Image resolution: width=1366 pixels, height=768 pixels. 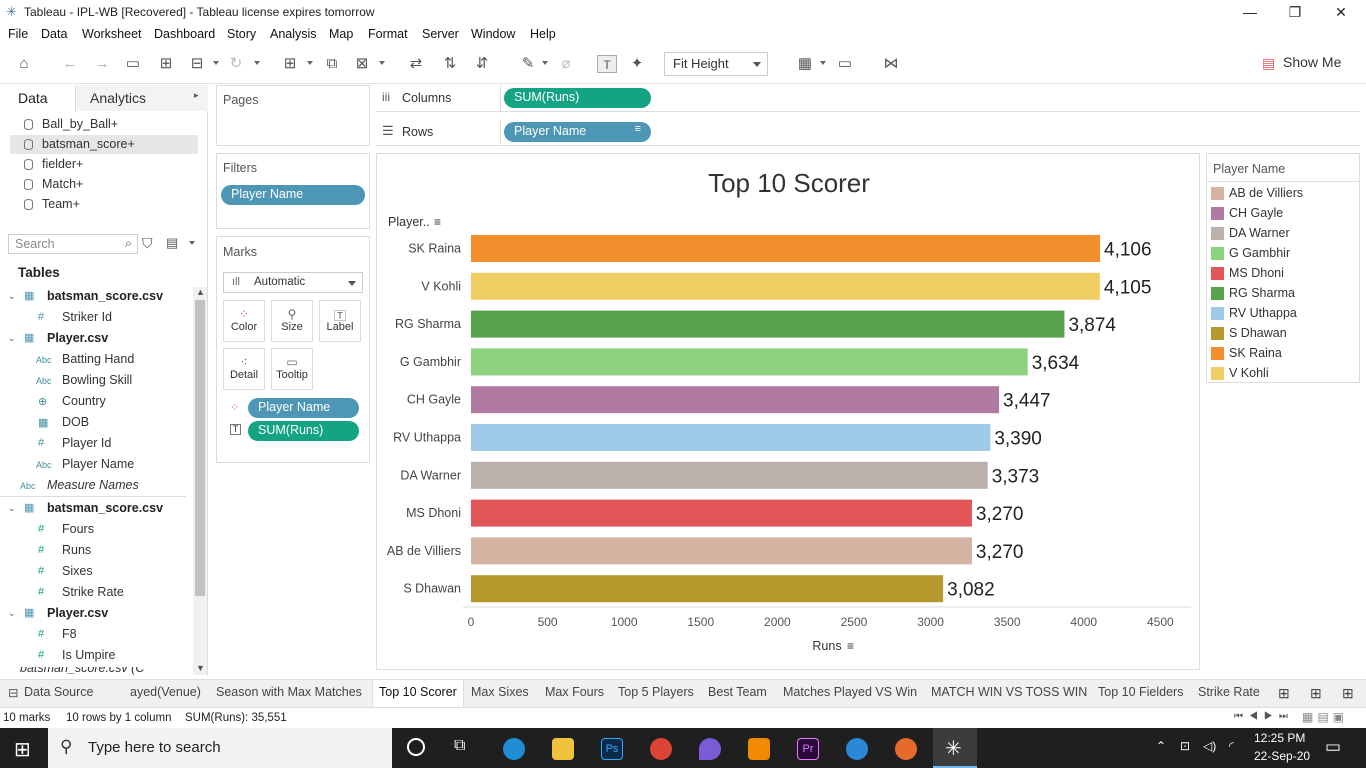 I want to click on pin-icon: ✦, so click(x=637, y=64).